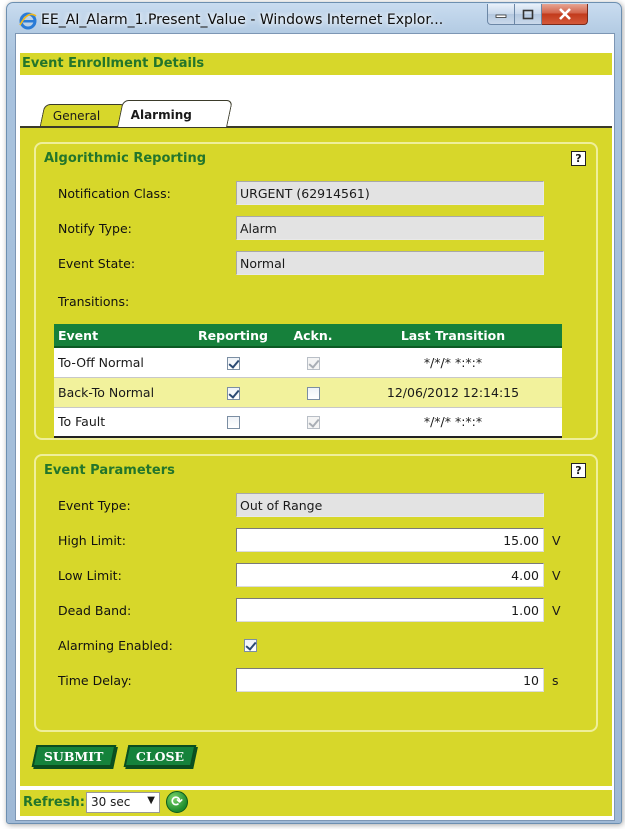 This screenshot has height=829, width=625. What do you see at coordinates (390, 263) in the screenshot?
I see `event-state-field: Normal` at bounding box center [390, 263].